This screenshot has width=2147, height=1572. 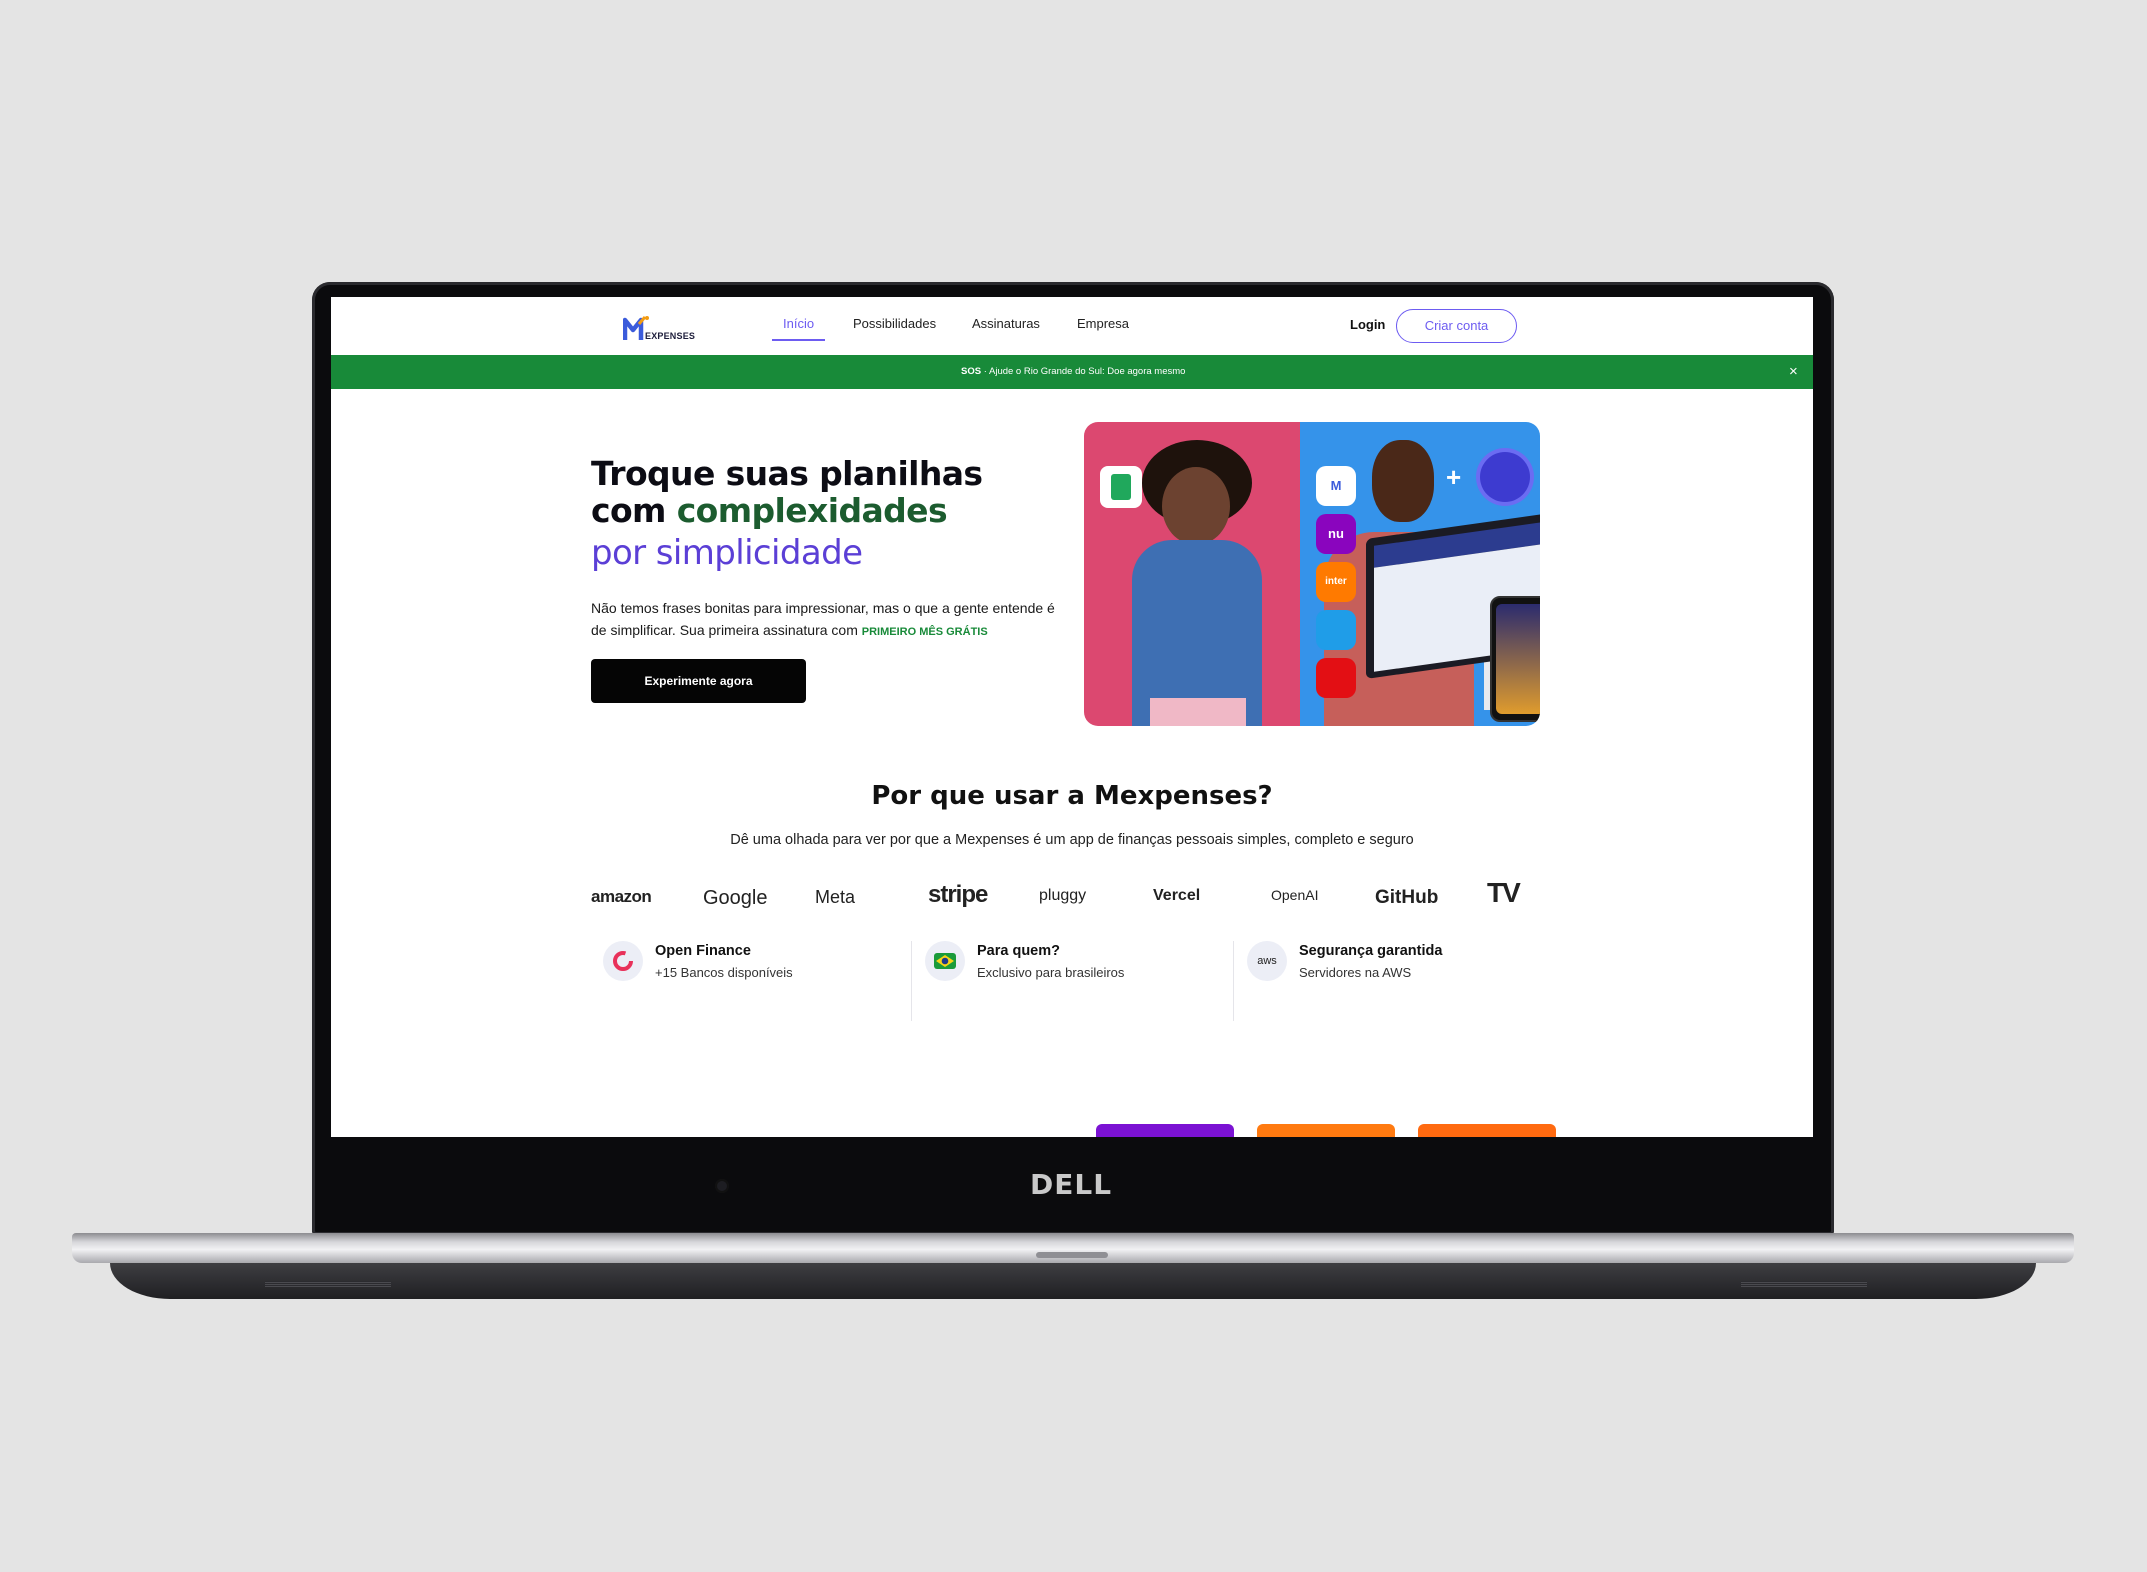 What do you see at coordinates (1006, 329) in the screenshot?
I see `nav-assinaturas: Assinaturas` at bounding box center [1006, 329].